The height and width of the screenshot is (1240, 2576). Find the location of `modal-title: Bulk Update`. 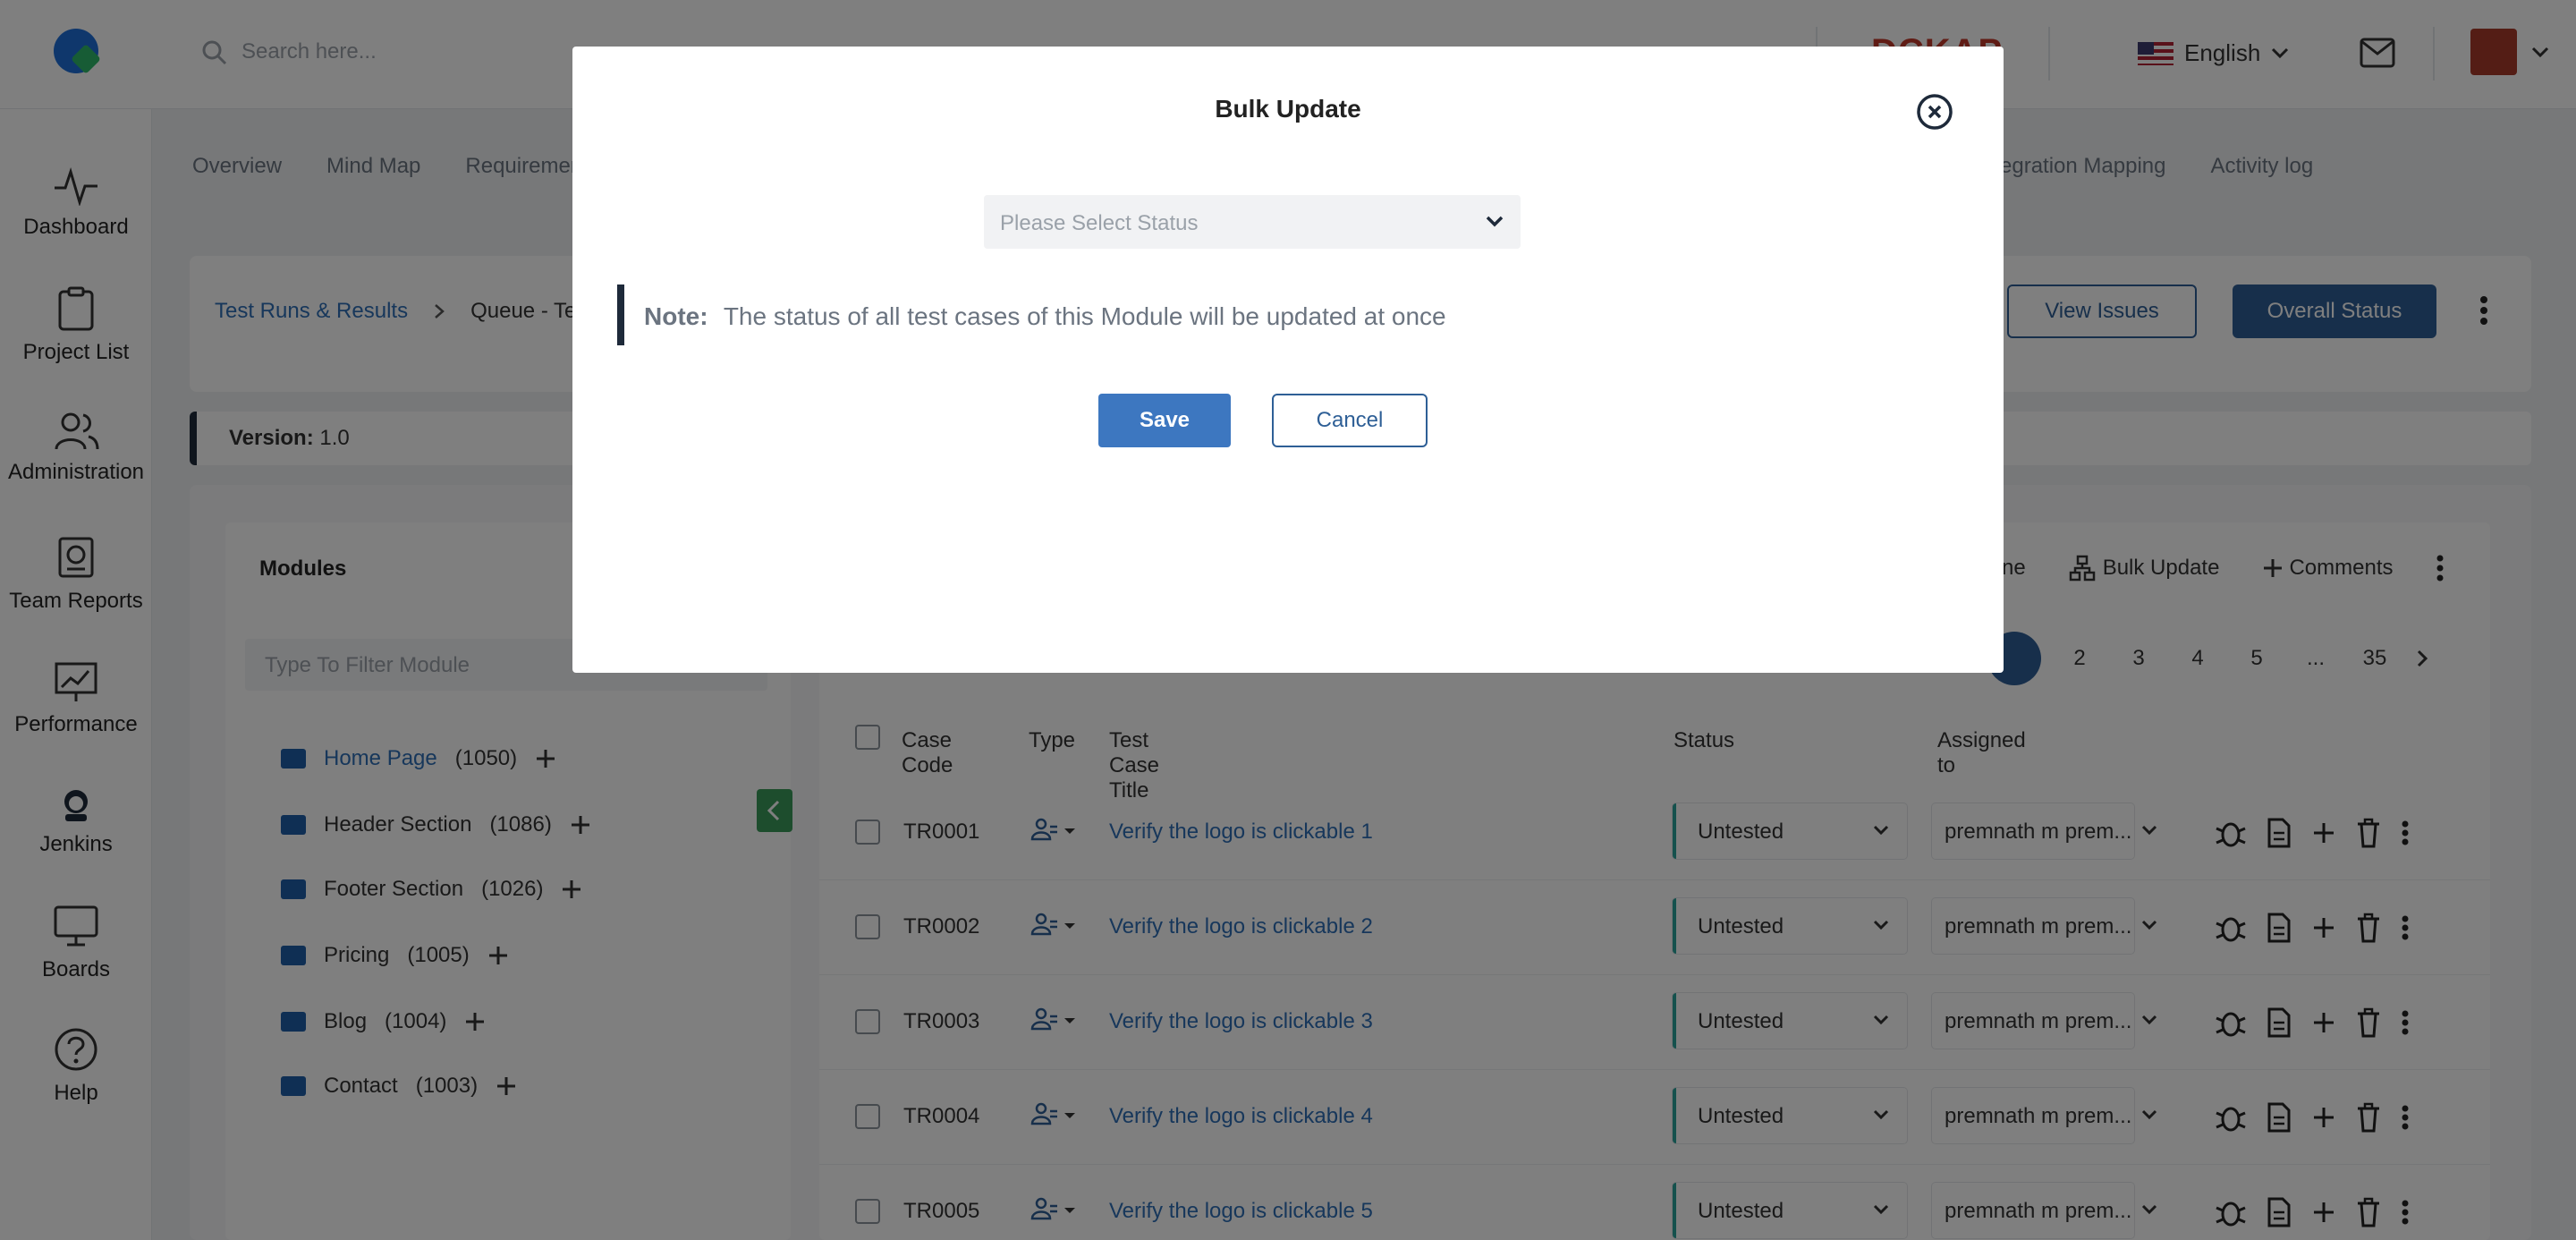

modal-title: Bulk Update is located at coordinates (1288, 109).